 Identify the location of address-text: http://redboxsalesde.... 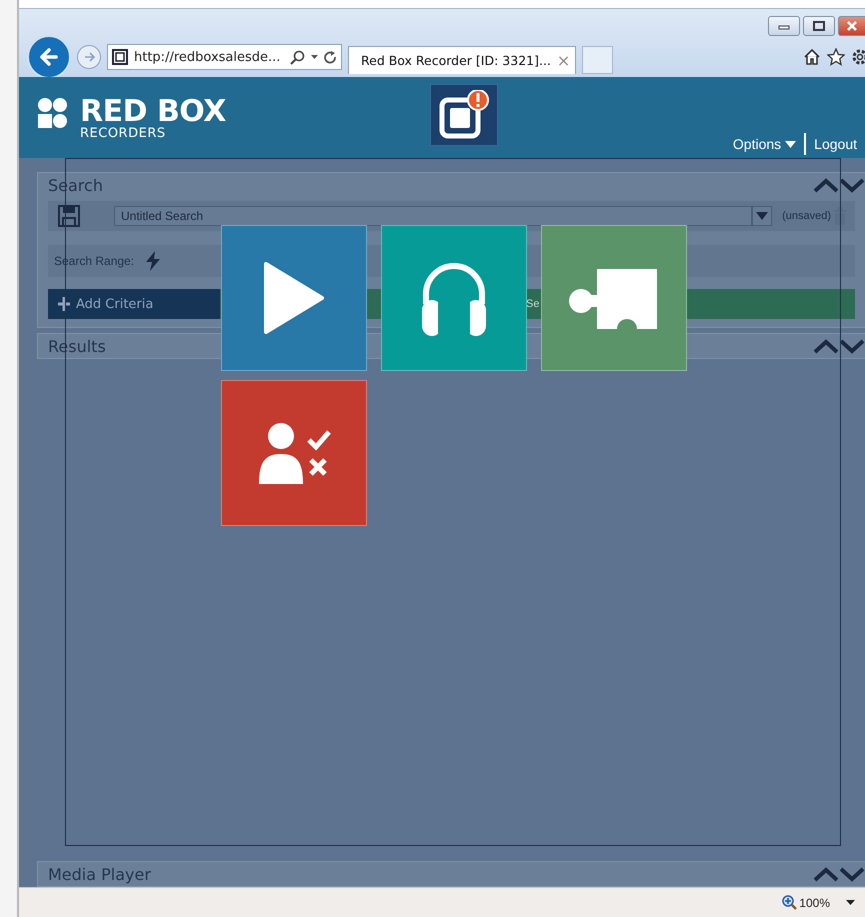
(208, 57).